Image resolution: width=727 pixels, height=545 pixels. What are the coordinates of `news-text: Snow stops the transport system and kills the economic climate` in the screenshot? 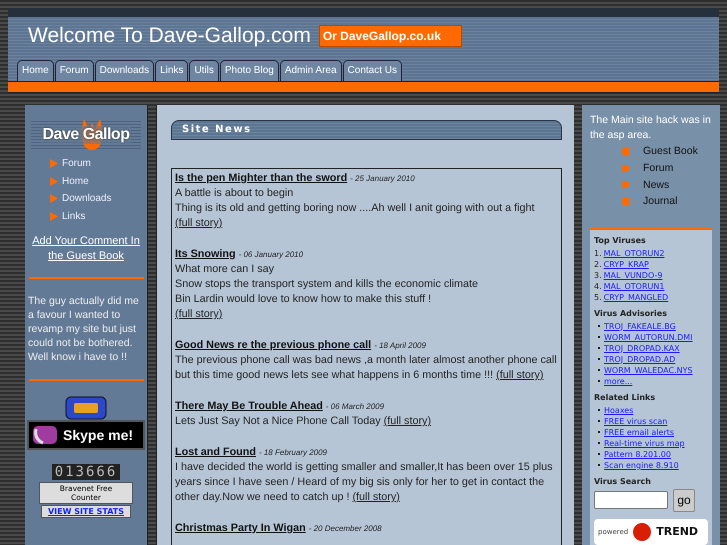 It's located at (327, 284).